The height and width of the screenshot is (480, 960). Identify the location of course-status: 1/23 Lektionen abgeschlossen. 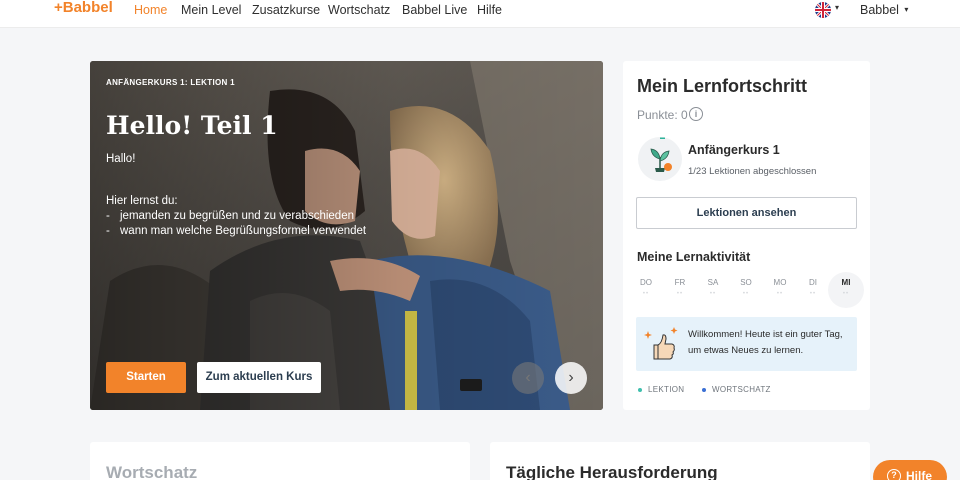
(752, 171).